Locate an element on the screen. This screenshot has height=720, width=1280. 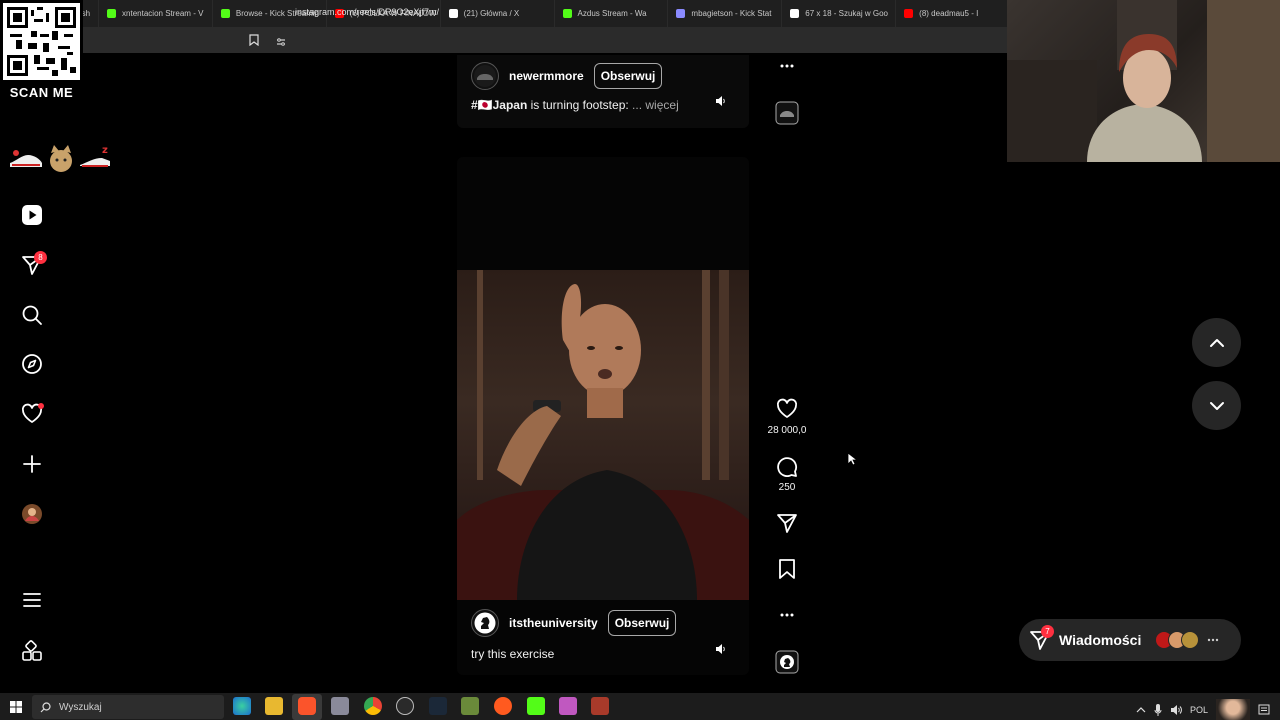
notification-badge: 8 is located at coordinates (40, 257).